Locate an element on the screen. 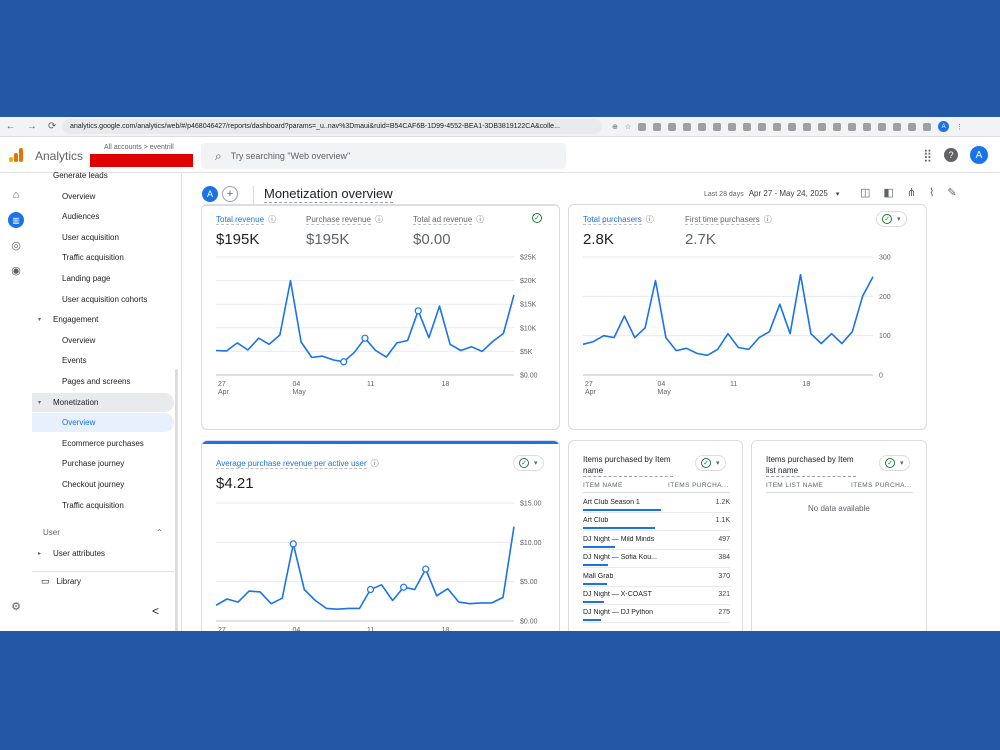 This screenshot has height=750, width=1000. check-circle-icon: ✓ is located at coordinates (537, 218).